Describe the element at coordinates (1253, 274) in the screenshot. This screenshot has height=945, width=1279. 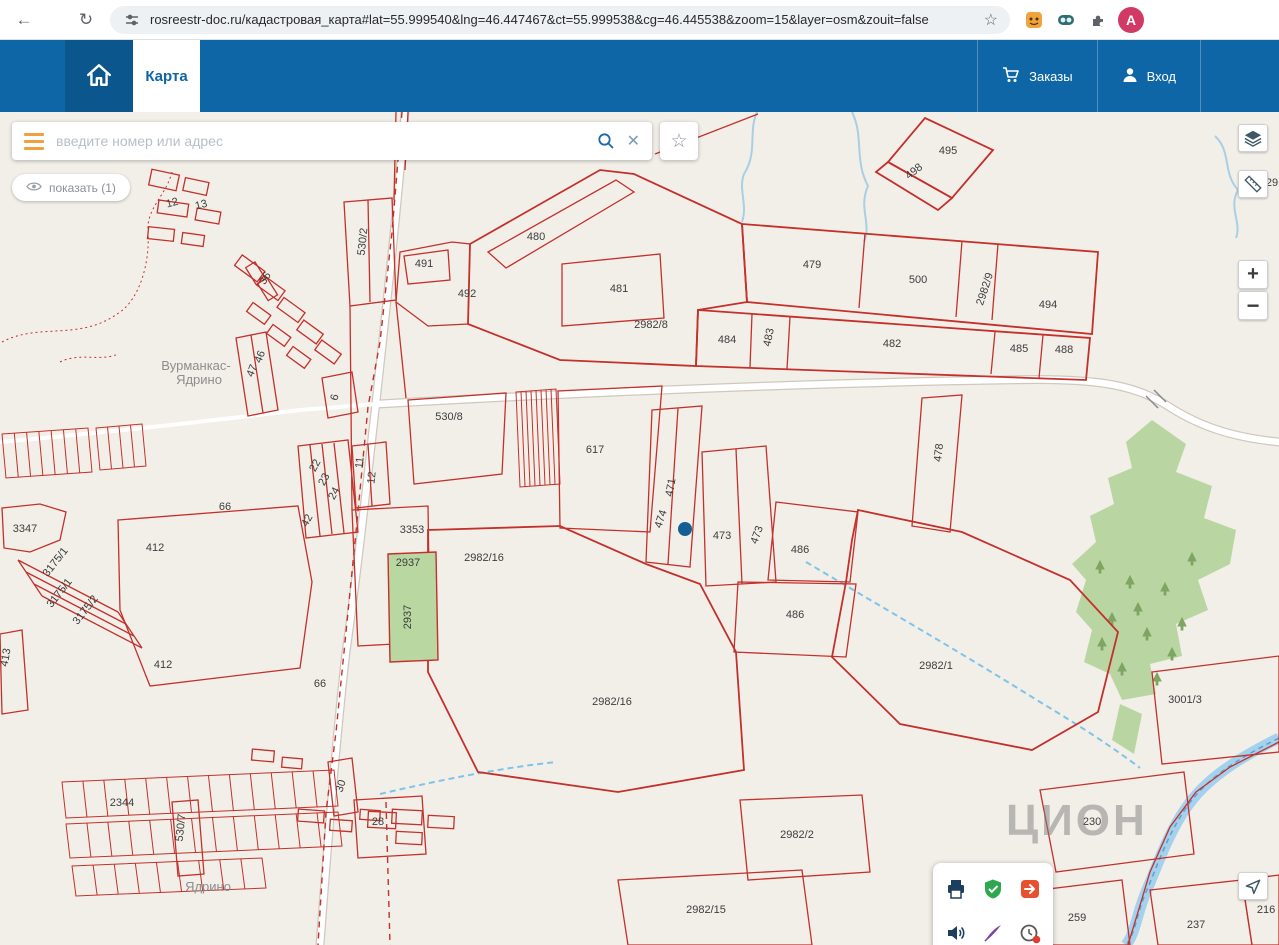
I see `zoom-in-button: +` at that location.